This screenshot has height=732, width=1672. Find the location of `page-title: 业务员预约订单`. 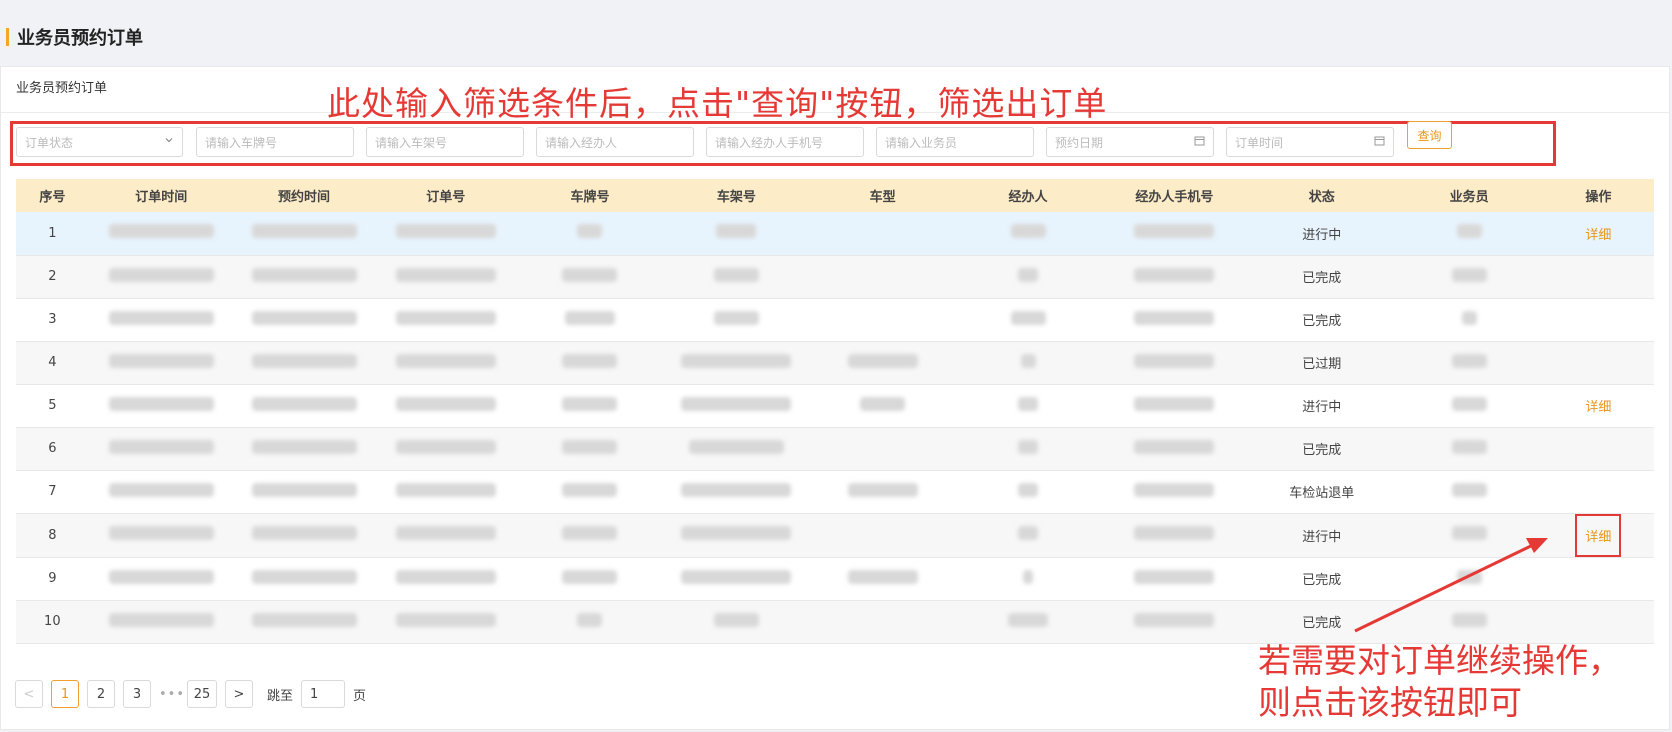

page-title: 业务员预约订单 is located at coordinates (80, 38).